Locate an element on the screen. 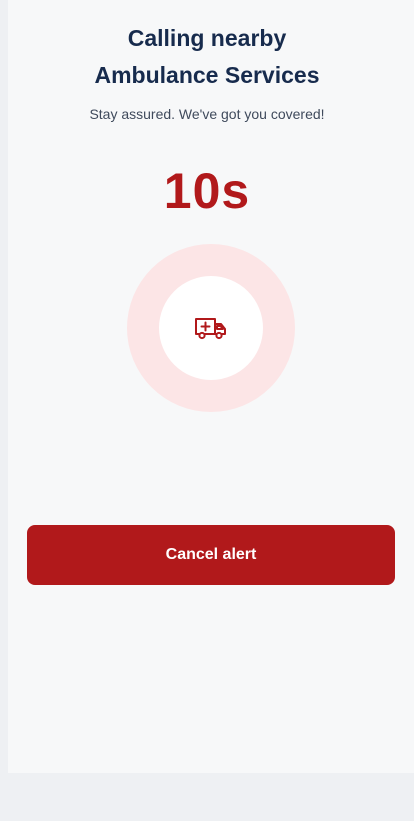  page-title-line2: Ambulance Services is located at coordinates (207, 75).